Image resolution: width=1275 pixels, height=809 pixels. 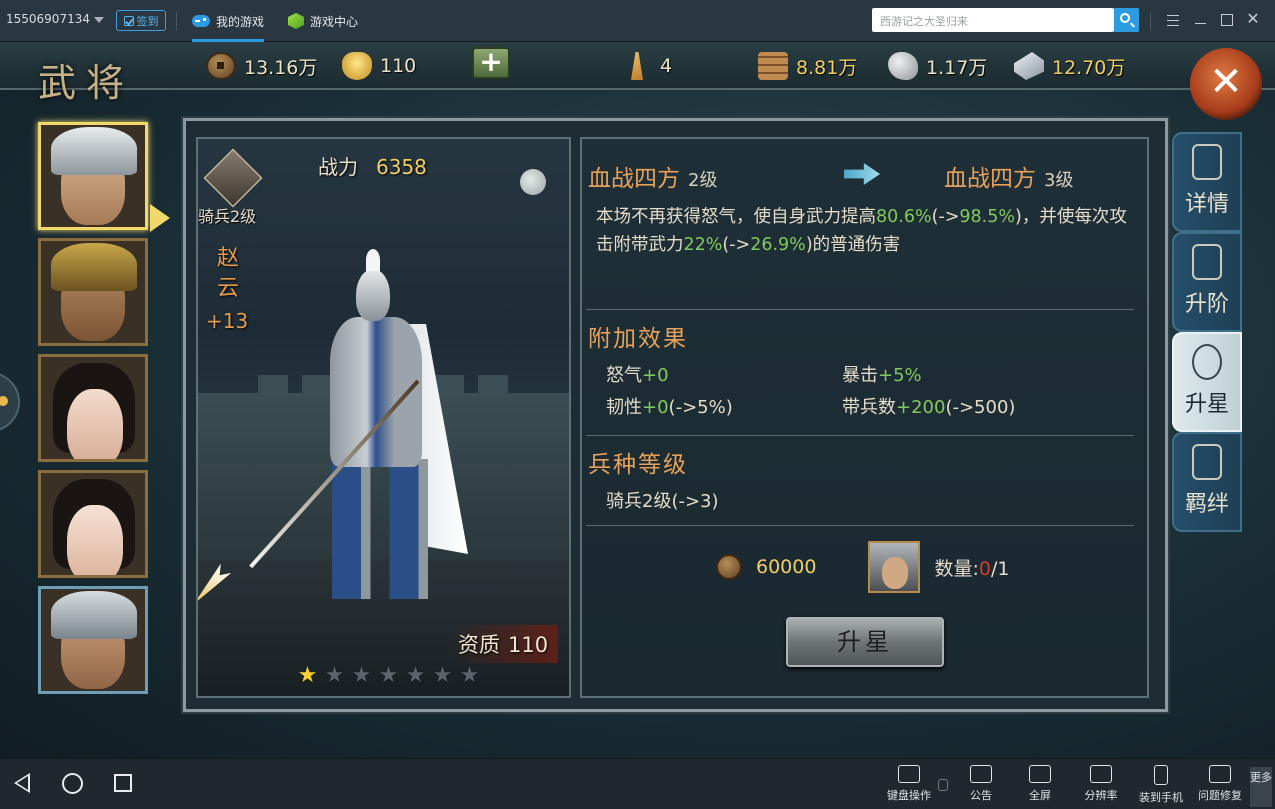 I want to click on skill-current: 血战四方 2级, so click(x=652, y=176).